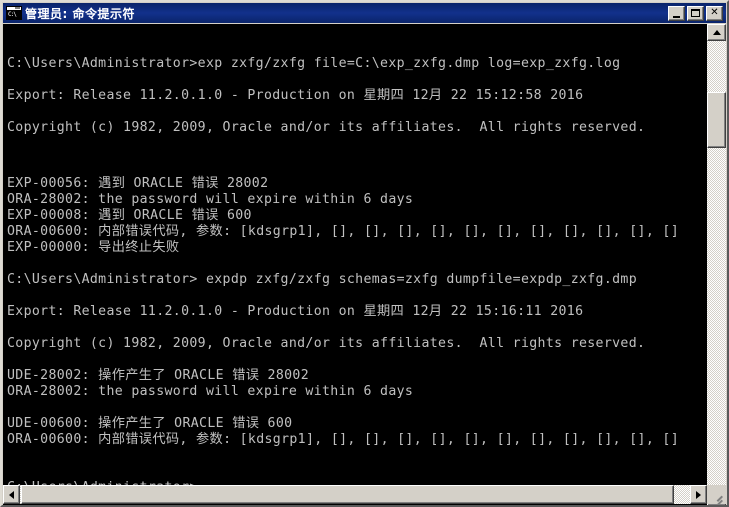 The width and height of the screenshot is (729, 507). I want to click on cmd-console-icon: C:\, so click(14, 13).